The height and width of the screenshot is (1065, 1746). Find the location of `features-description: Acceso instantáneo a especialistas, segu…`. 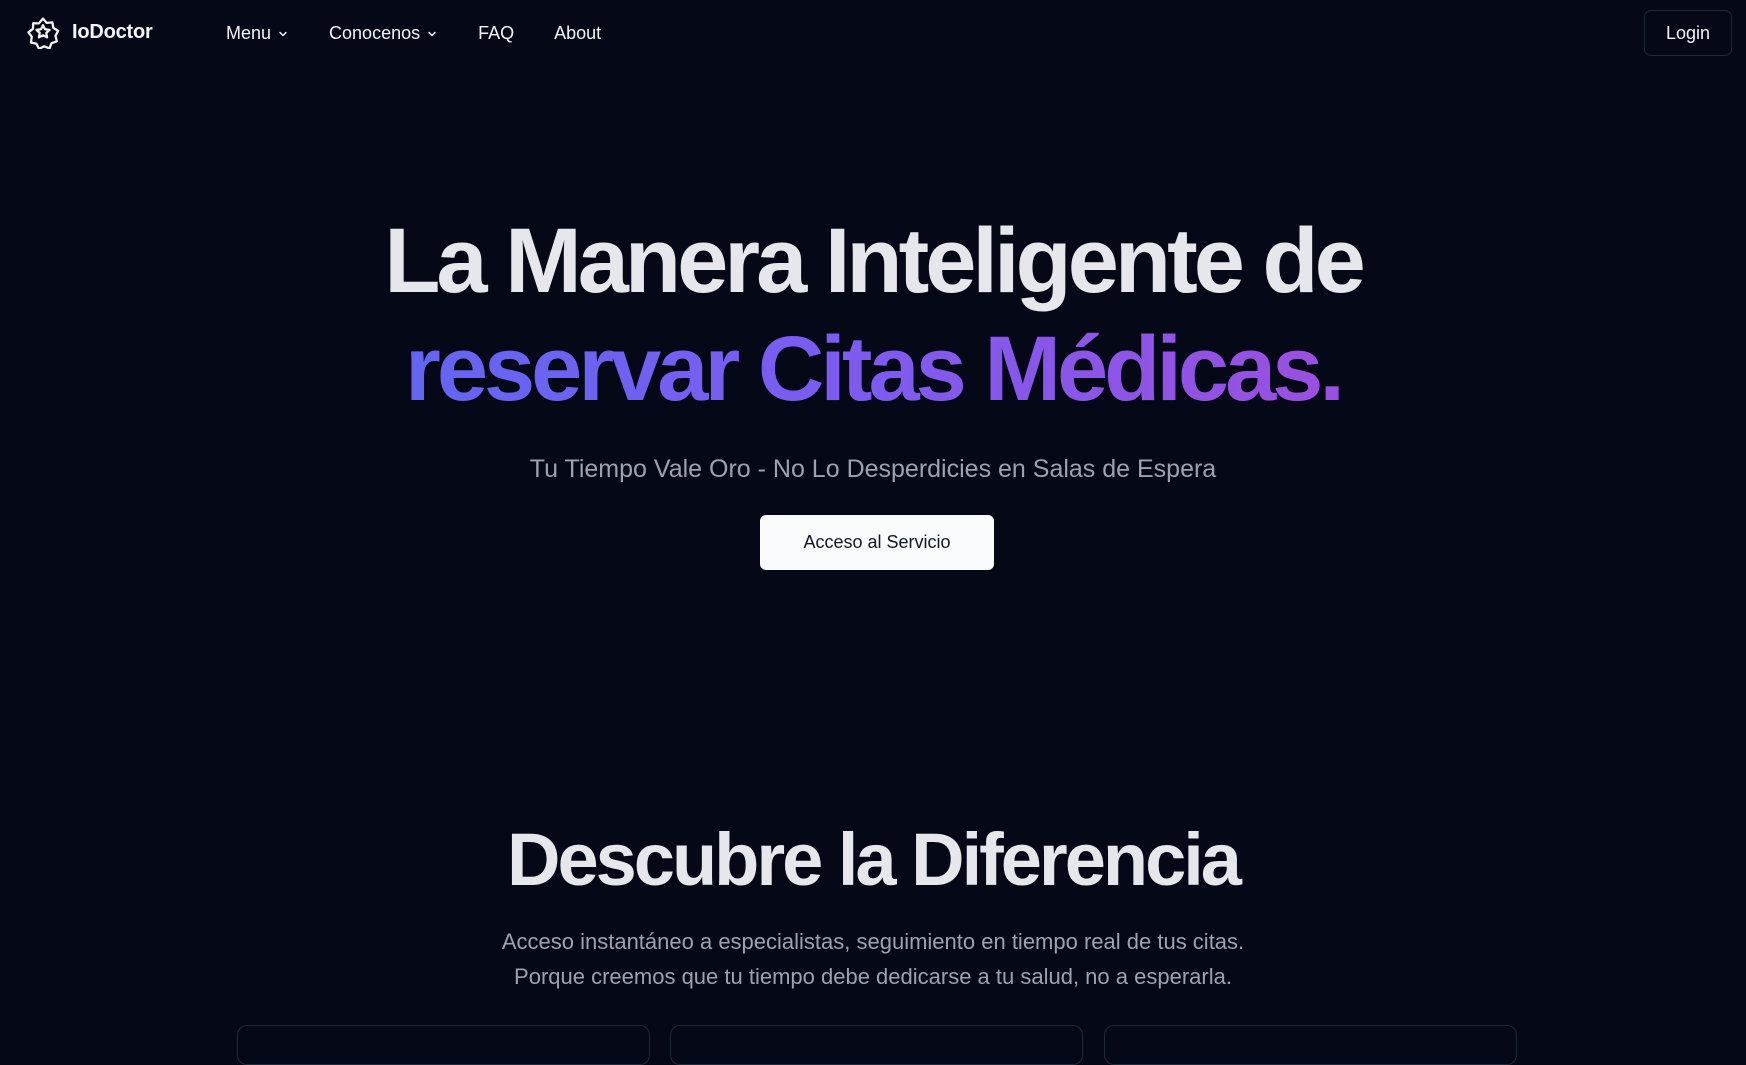

features-description: Acceso instantáneo a especialistas, segu… is located at coordinates (873, 959).